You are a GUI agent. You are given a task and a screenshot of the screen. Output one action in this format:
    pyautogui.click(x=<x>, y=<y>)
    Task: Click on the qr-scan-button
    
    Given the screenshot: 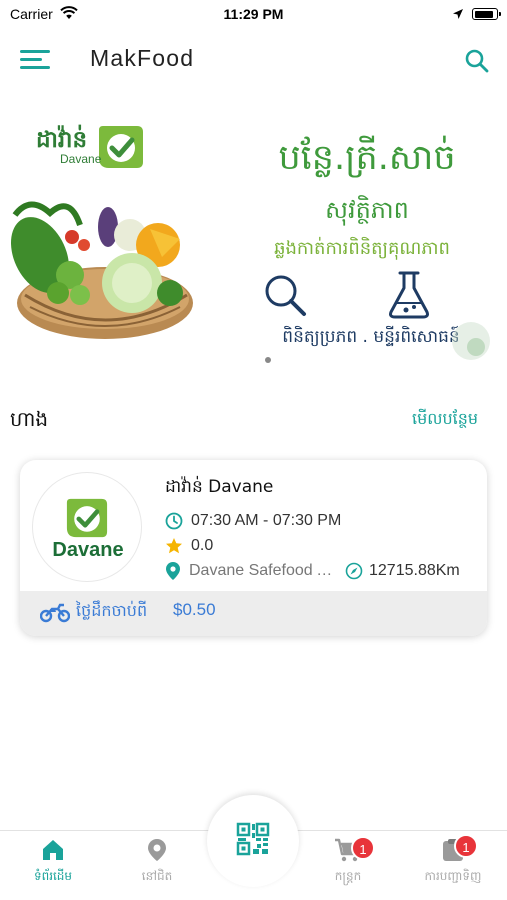 What is the action you would take?
    pyautogui.click(x=253, y=839)
    